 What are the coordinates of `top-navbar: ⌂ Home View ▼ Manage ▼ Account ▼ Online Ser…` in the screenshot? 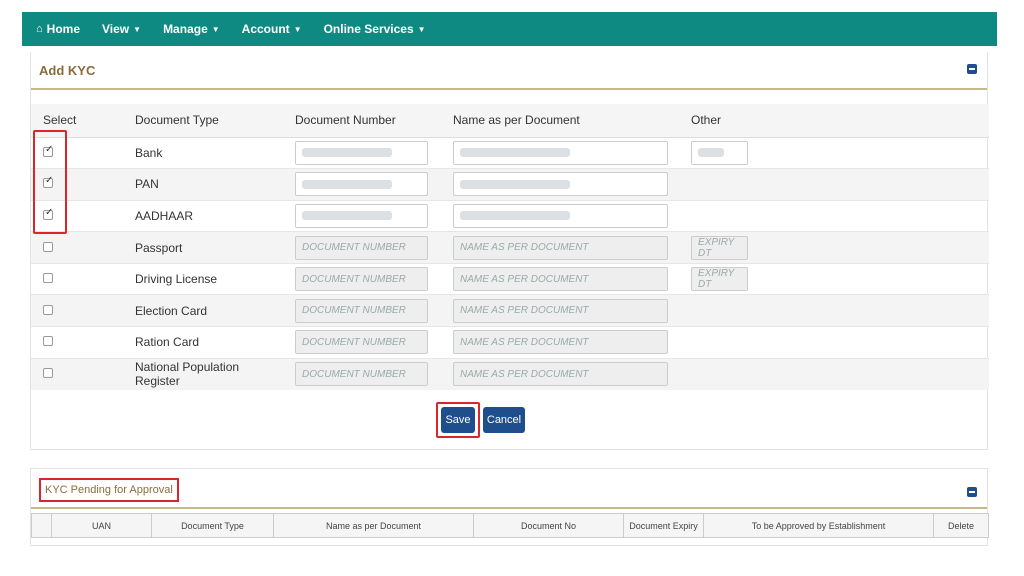 It's located at (509, 29).